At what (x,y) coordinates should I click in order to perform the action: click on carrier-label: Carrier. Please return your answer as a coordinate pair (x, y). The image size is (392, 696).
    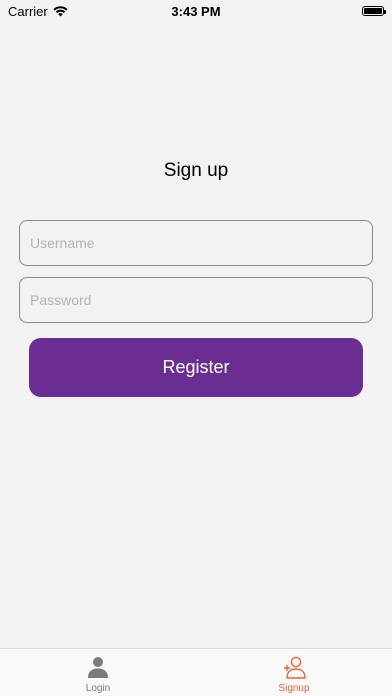
    Looking at the image, I should click on (28, 11).